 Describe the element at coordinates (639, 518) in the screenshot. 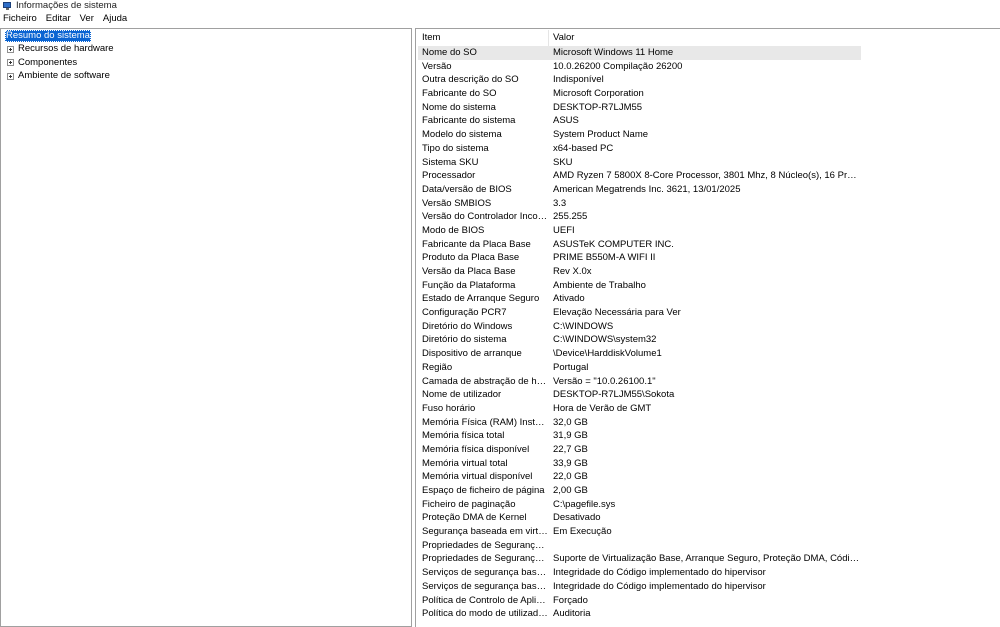

I see `table-row: Proteção DMA de Kernel Desativado` at that location.